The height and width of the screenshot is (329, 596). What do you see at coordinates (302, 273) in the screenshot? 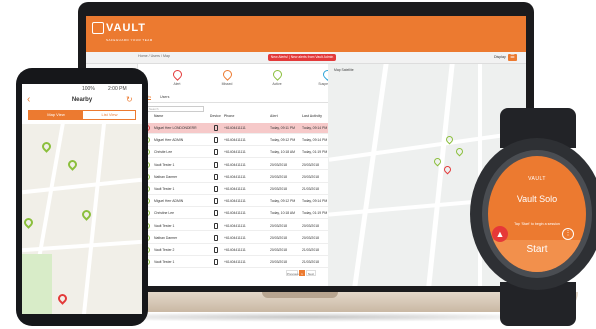
I see `page-1-button: 1` at bounding box center [302, 273].